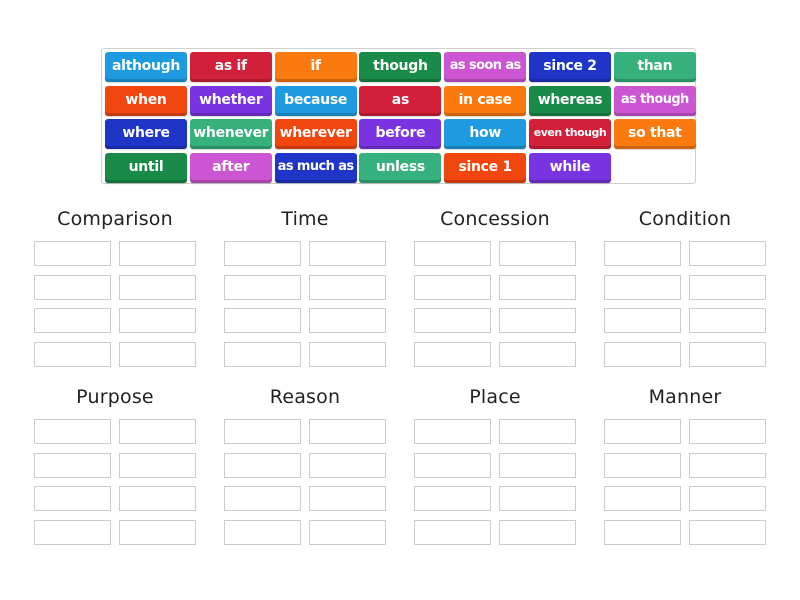  I want to click on word-tile: since 2, so click(570, 67).